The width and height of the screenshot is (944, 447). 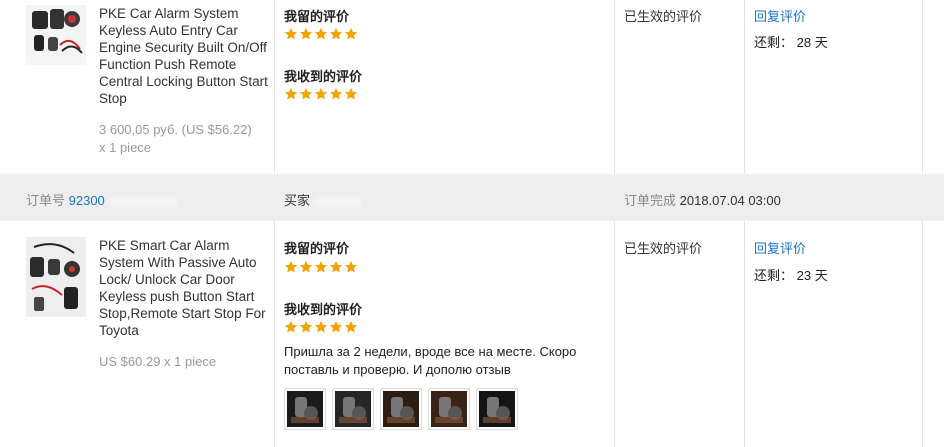 I want to click on product-price: 3 600,05 руб. (US $56.22) x 1 piece, so click(x=184, y=139).